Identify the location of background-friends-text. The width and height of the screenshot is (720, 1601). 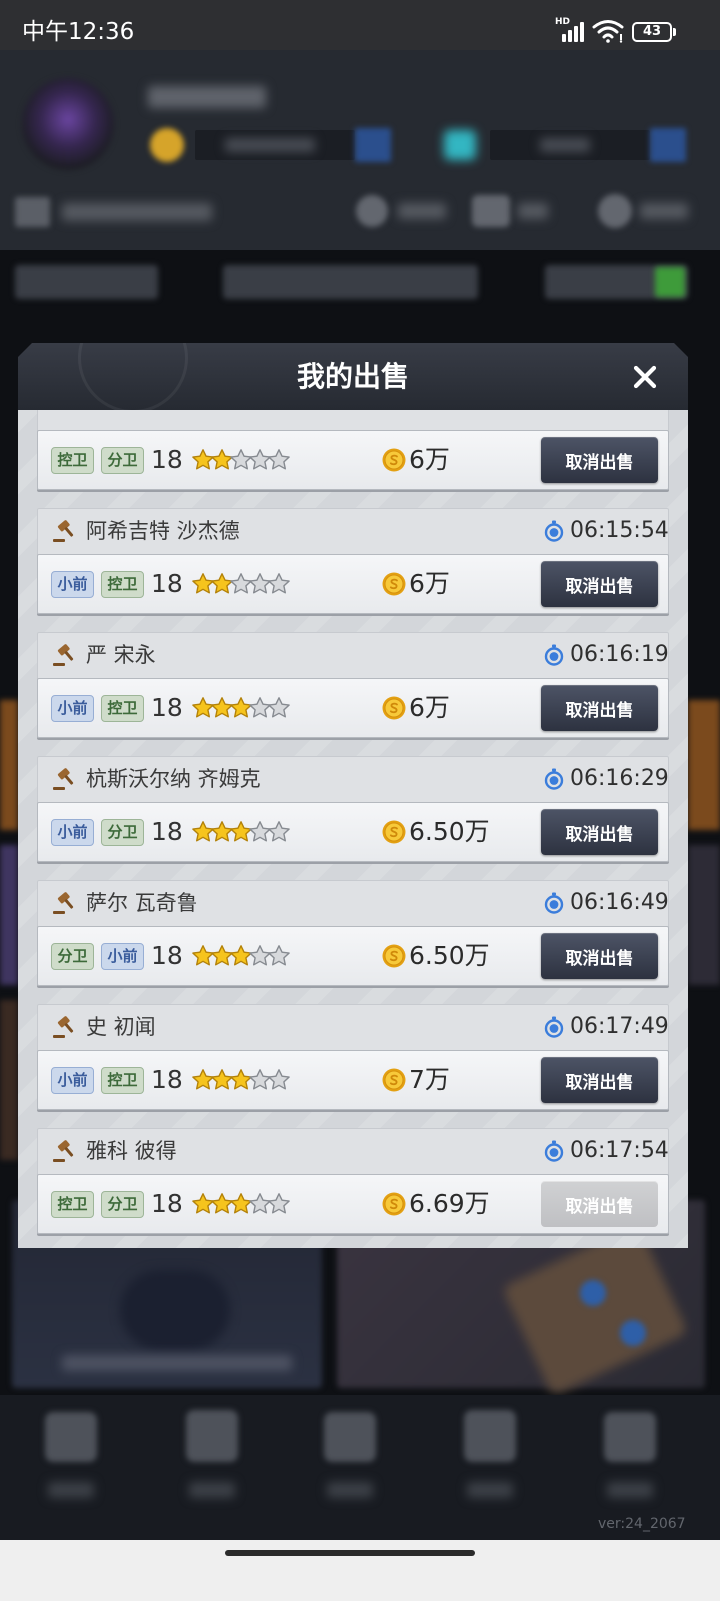
(422, 211).